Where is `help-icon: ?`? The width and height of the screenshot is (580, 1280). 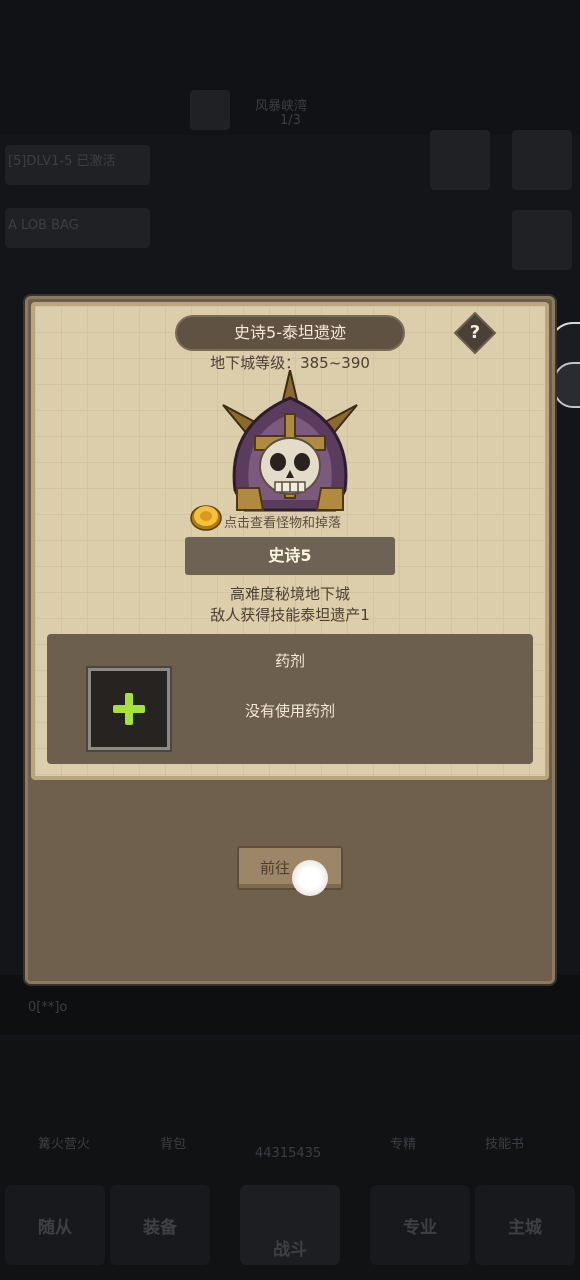 help-icon: ? is located at coordinates (475, 332).